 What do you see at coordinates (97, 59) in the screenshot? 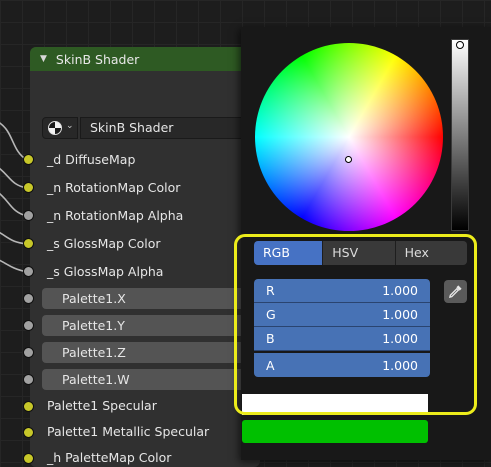
I see `node-title: SkinB Shader` at bounding box center [97, 59].